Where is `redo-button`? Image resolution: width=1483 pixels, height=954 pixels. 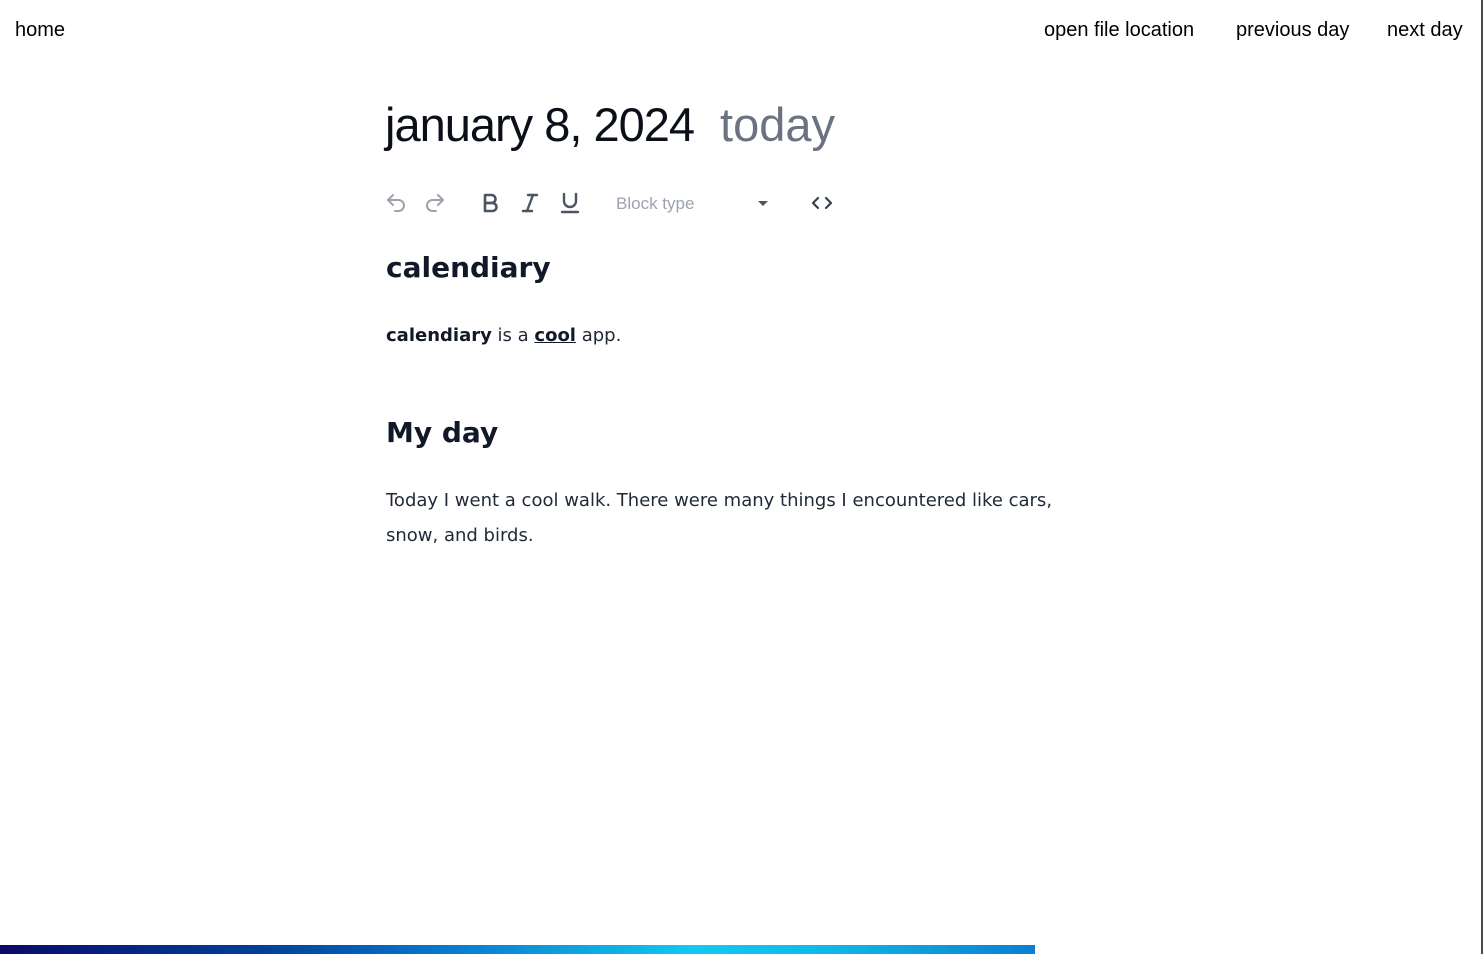 redo-button is located at coordinates (435, 203).